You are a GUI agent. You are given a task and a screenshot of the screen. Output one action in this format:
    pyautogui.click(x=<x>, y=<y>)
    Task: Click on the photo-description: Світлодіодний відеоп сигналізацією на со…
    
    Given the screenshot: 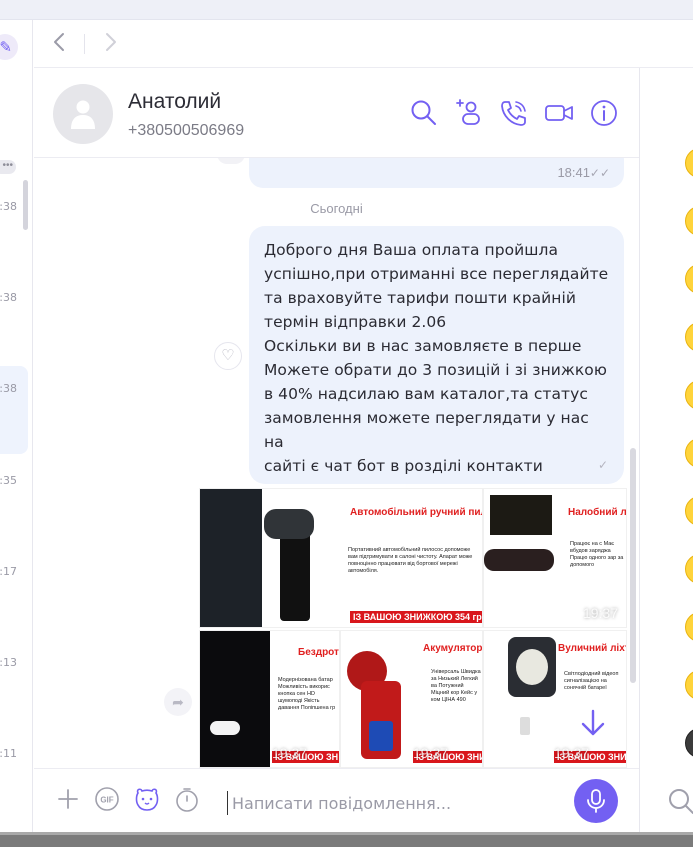 What is the action you would take?
    pyautogui.click(x=591, y=681)
    